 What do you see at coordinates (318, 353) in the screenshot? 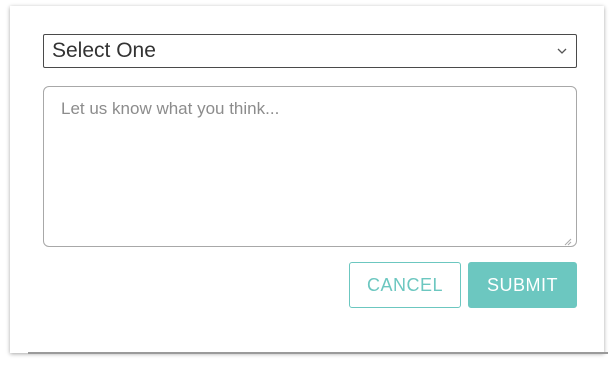
I see `divider` at bounding box center [318, 353].